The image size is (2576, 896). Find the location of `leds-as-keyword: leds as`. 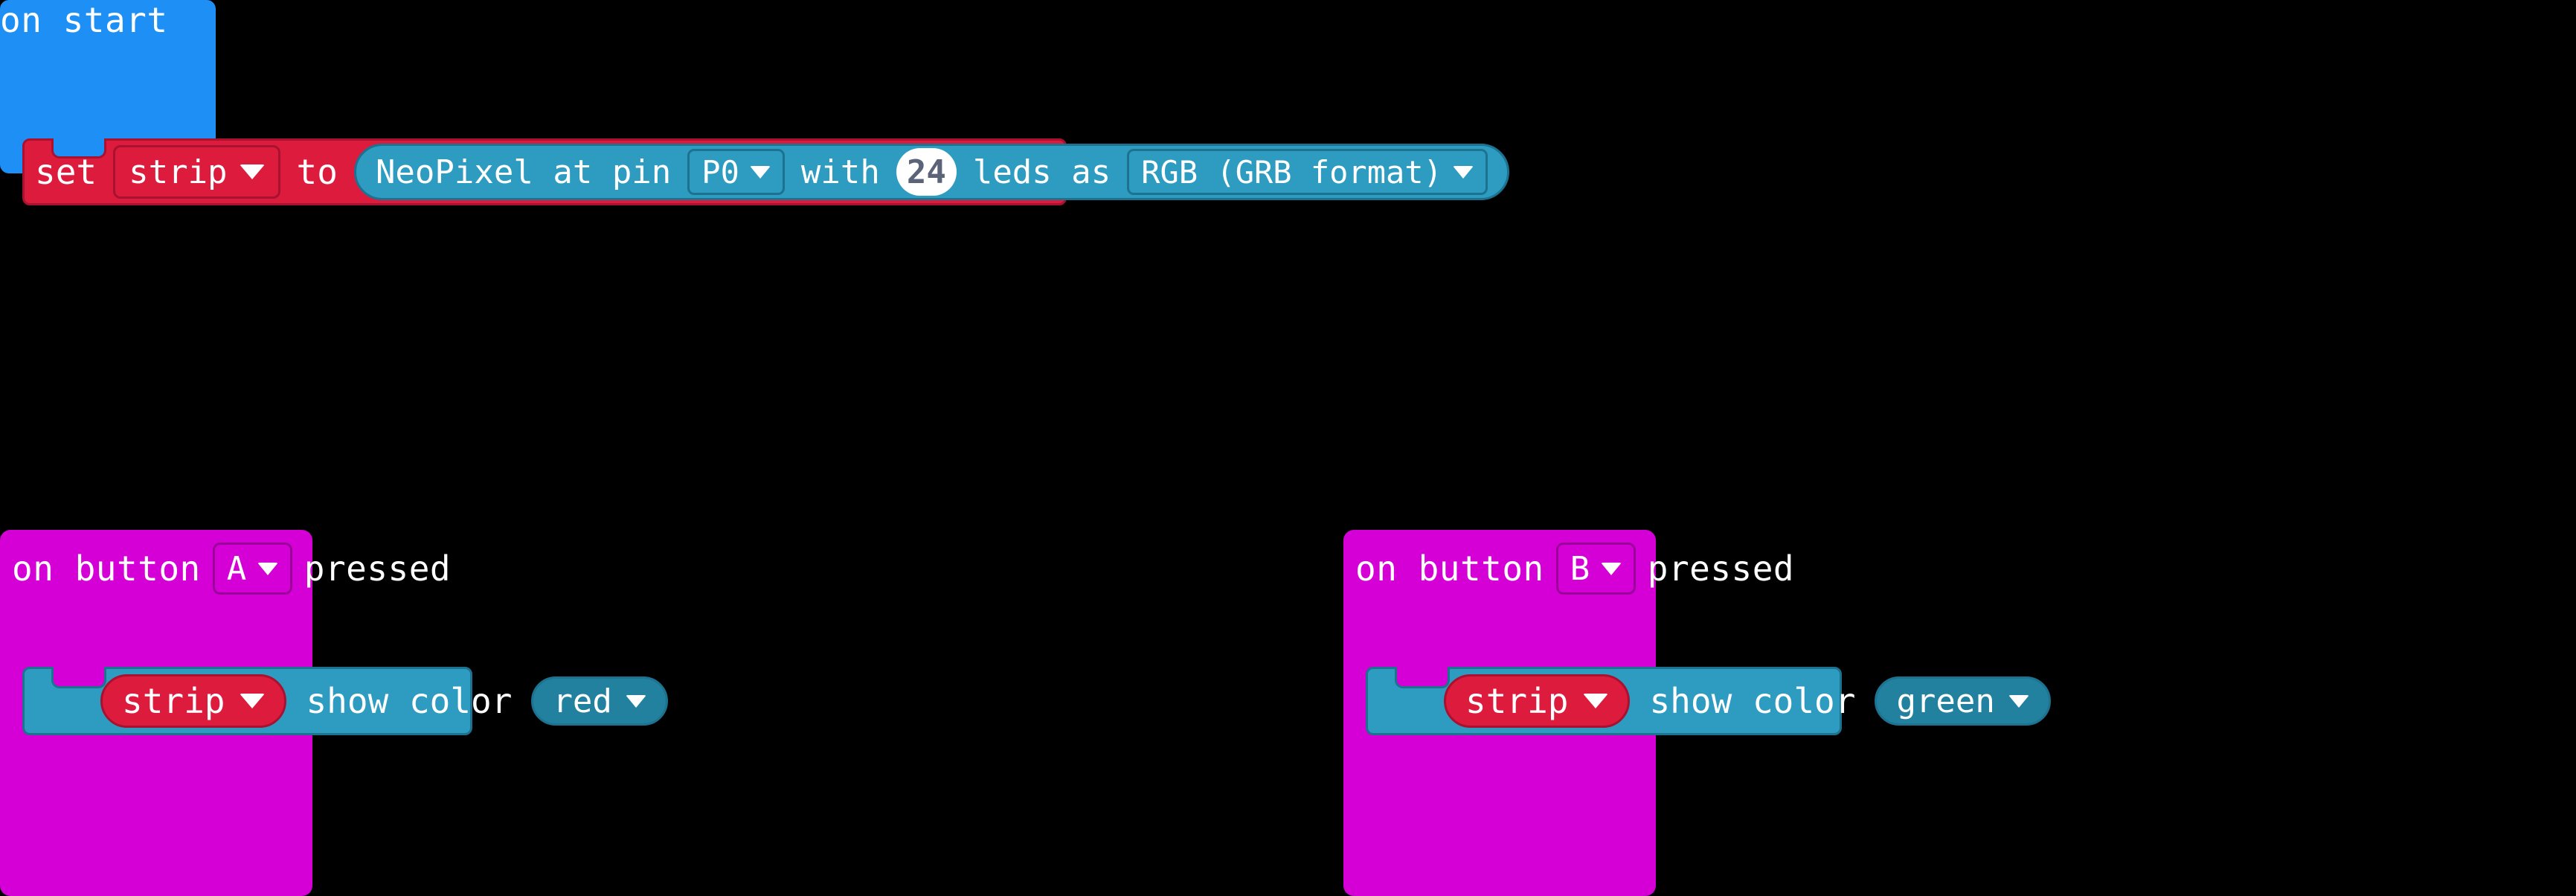

leds-as-keyword: leds as is located at coordinates (1041, 172).